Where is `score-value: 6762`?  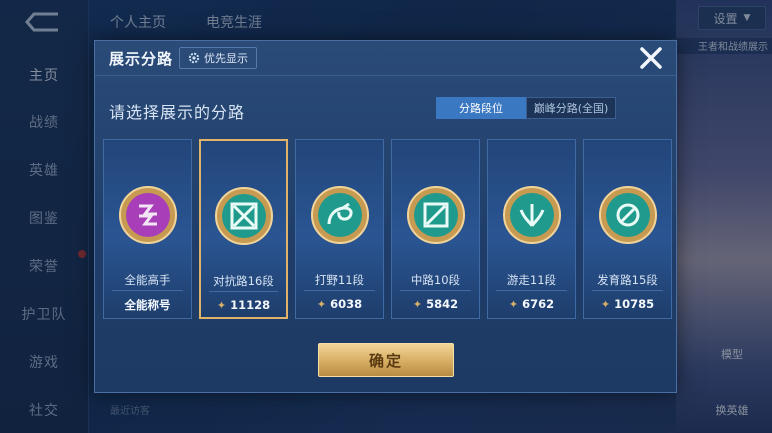 score-value: 6762 is located at coordinates (538, 304).